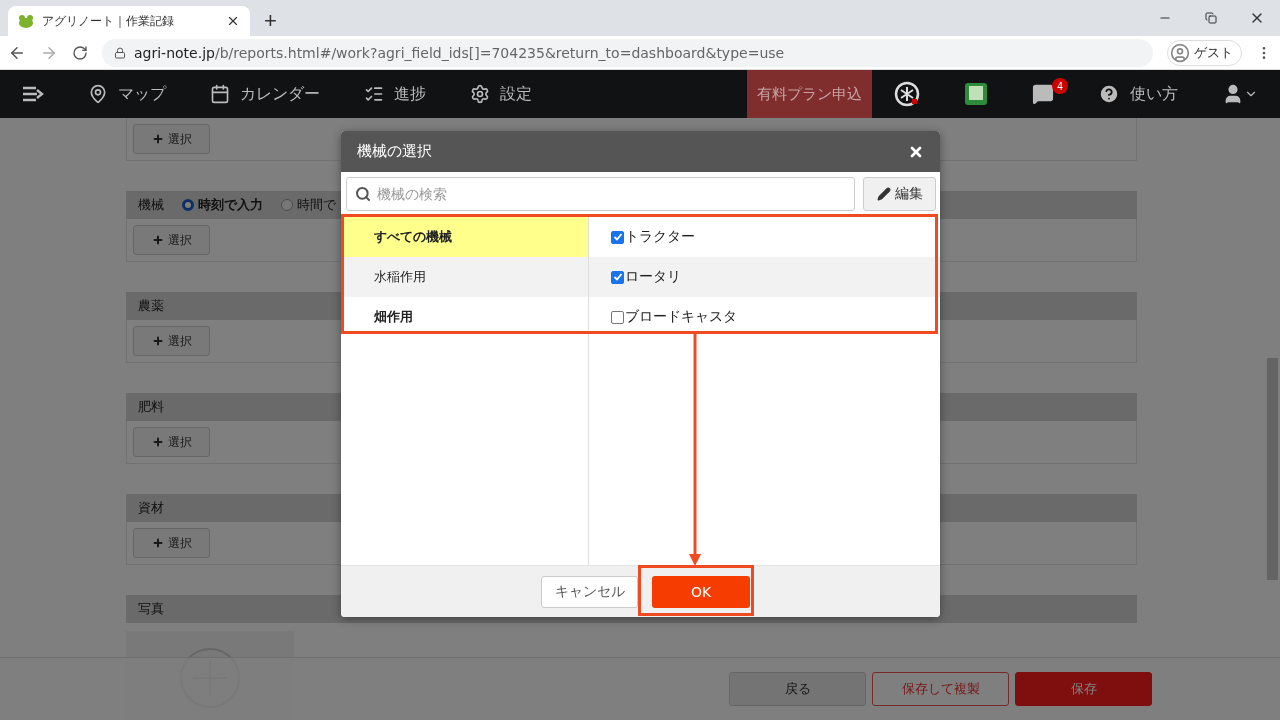 The width and height of the screenshot is (1280, 720). What do you see at coordinates (1180, 52) in the screenshot?
I see `user-icon` at bounding box center [1180, 52].